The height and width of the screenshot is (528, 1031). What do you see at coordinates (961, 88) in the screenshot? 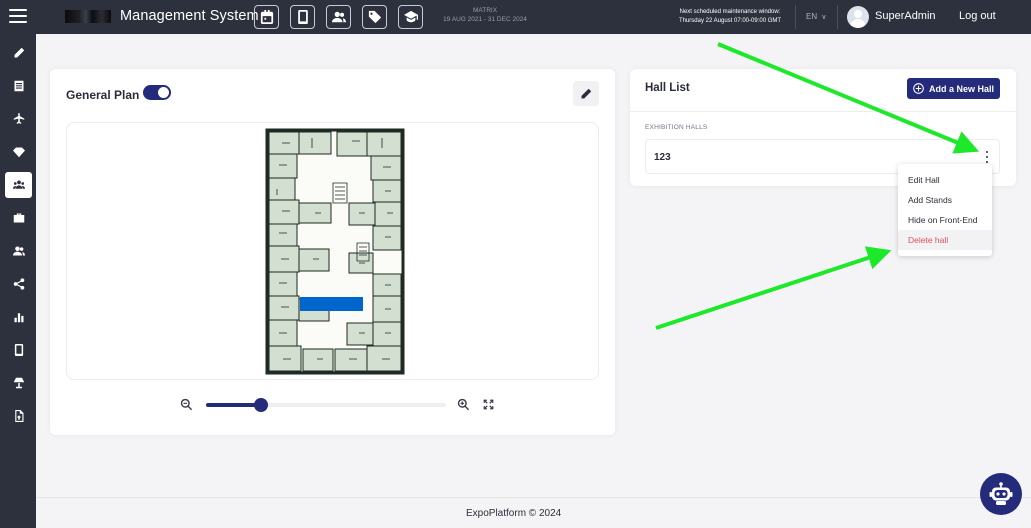
I see `add-hall-label: Add a New Hall` at bounding box center [961, 88].